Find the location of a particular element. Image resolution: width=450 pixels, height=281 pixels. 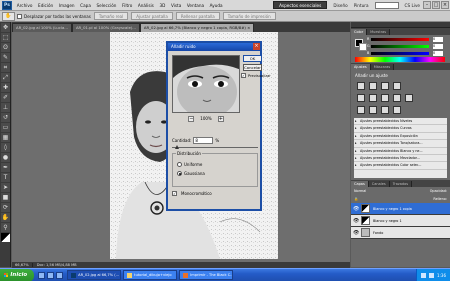

ok-button: OK is located at coordinates (252, 58).